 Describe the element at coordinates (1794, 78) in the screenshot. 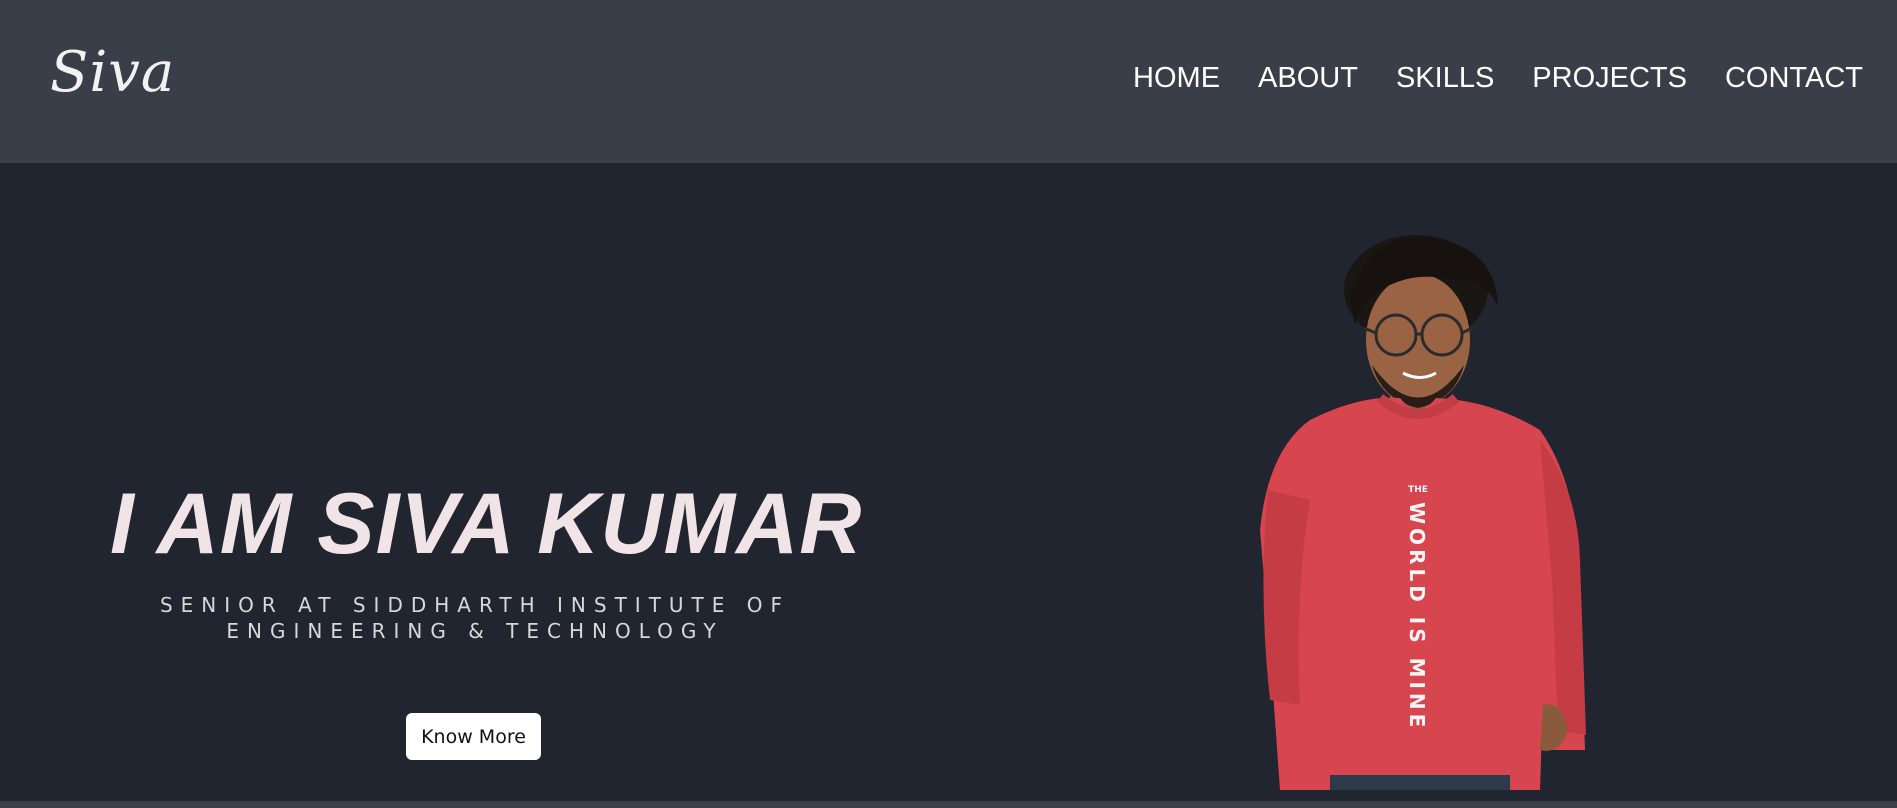

I see `nav-contact: CONTACT` at that location.